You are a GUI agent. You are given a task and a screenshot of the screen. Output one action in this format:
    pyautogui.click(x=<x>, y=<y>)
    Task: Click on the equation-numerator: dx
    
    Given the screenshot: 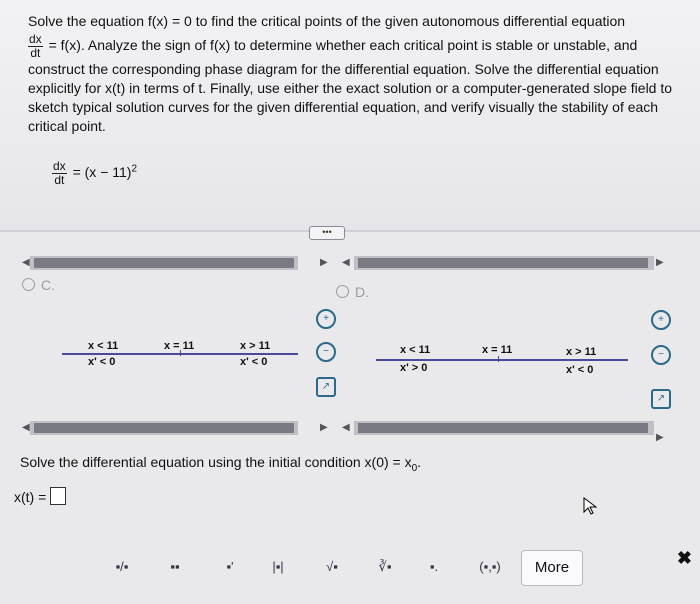 What is the action you would take?
    pyautogui.click(x=59, y=166)
    